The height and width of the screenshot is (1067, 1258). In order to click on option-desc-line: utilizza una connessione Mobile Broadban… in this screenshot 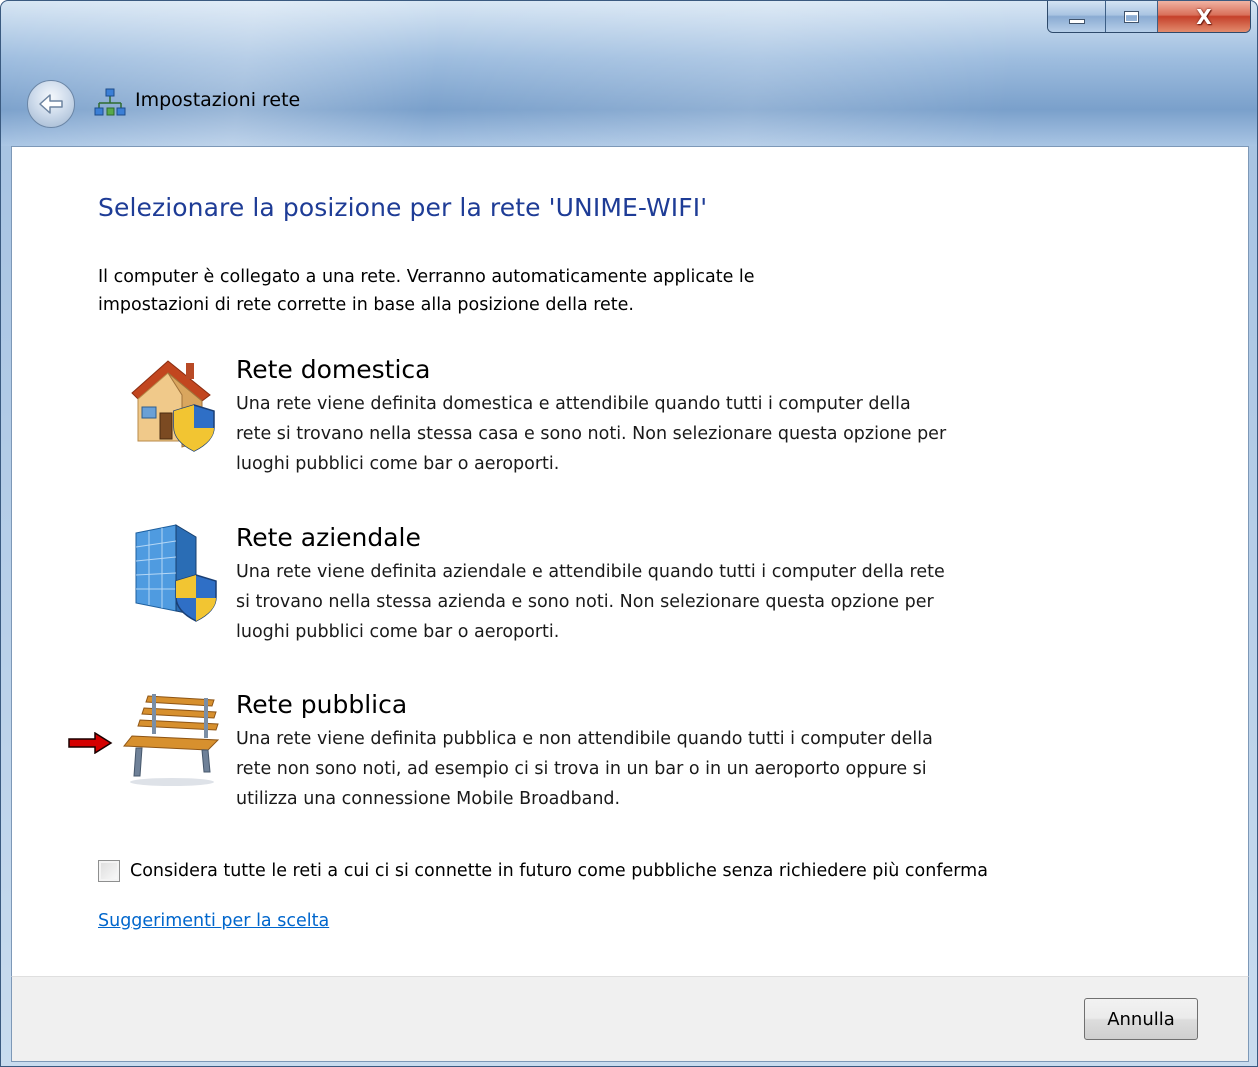, I will do `click(428, 799)`.